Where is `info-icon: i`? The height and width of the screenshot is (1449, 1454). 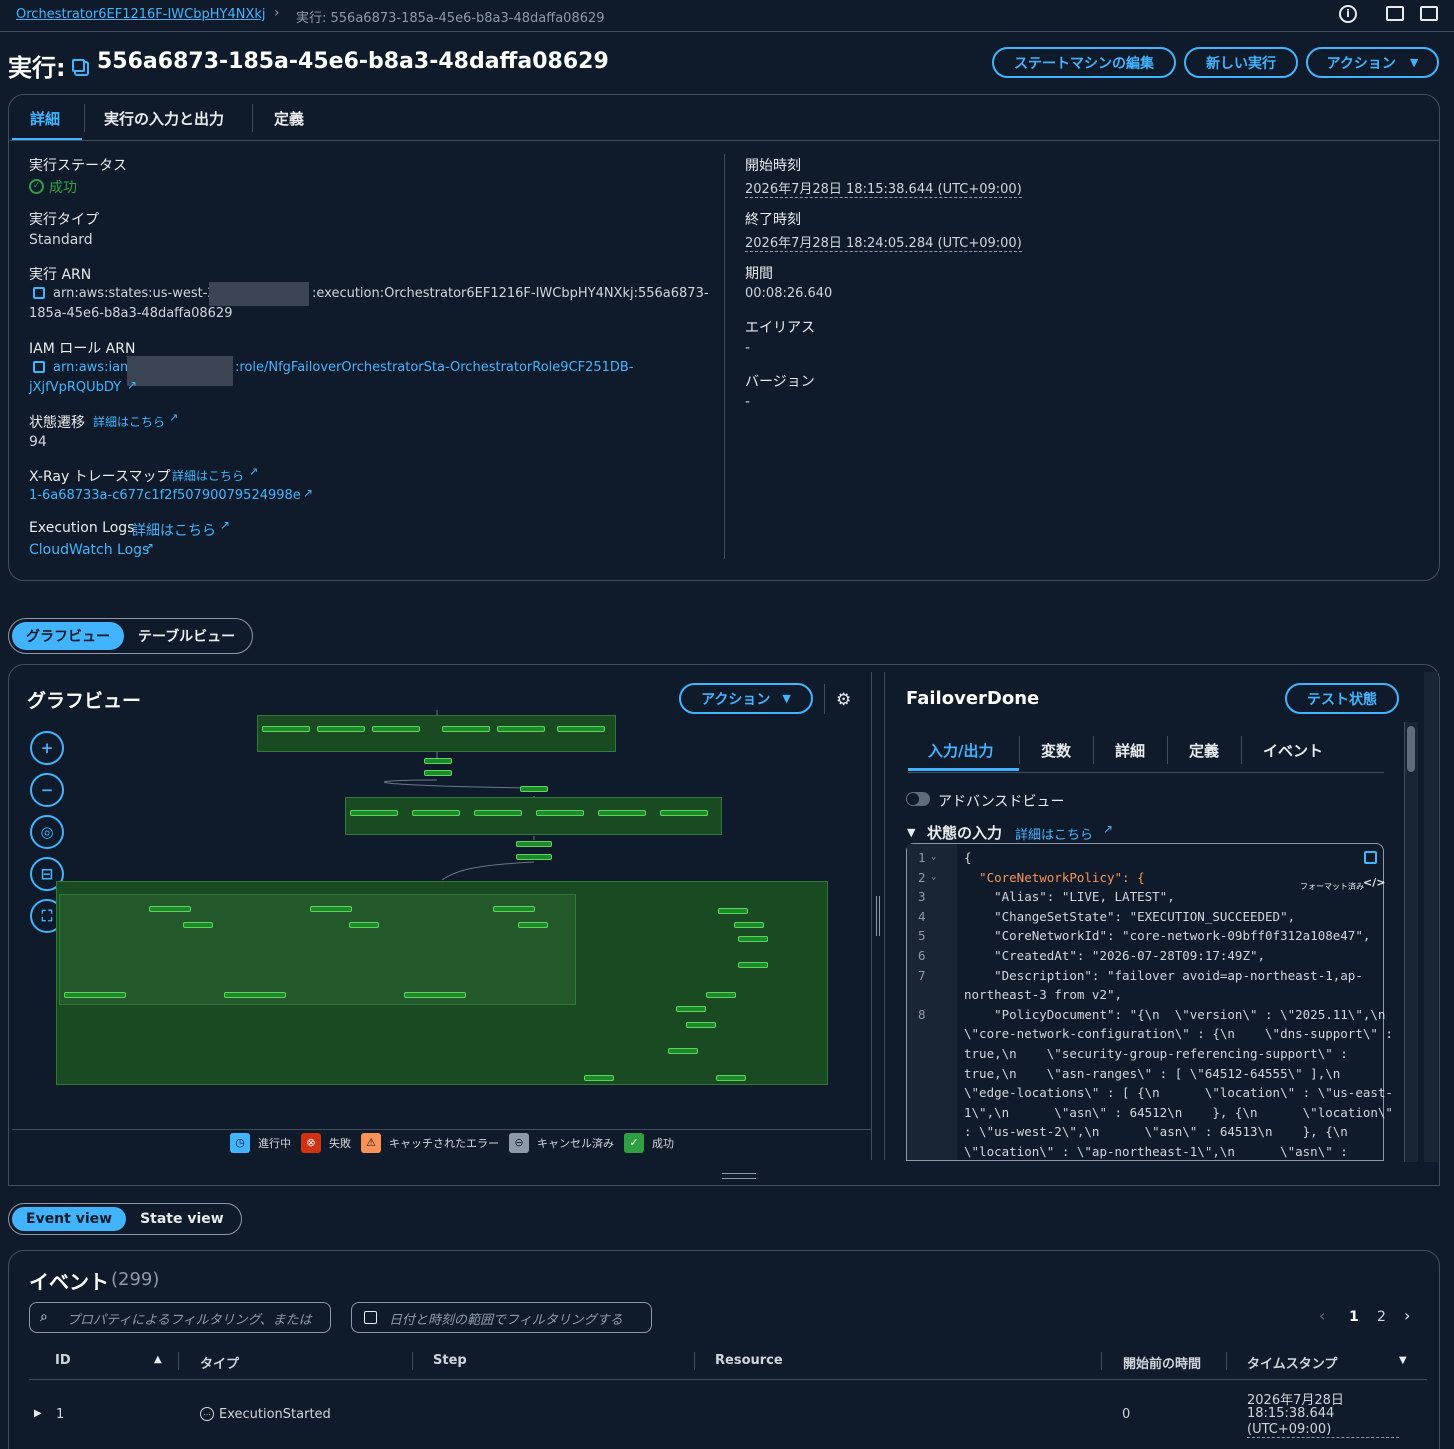
info-icon: i is located at coordinates (1348, 14).